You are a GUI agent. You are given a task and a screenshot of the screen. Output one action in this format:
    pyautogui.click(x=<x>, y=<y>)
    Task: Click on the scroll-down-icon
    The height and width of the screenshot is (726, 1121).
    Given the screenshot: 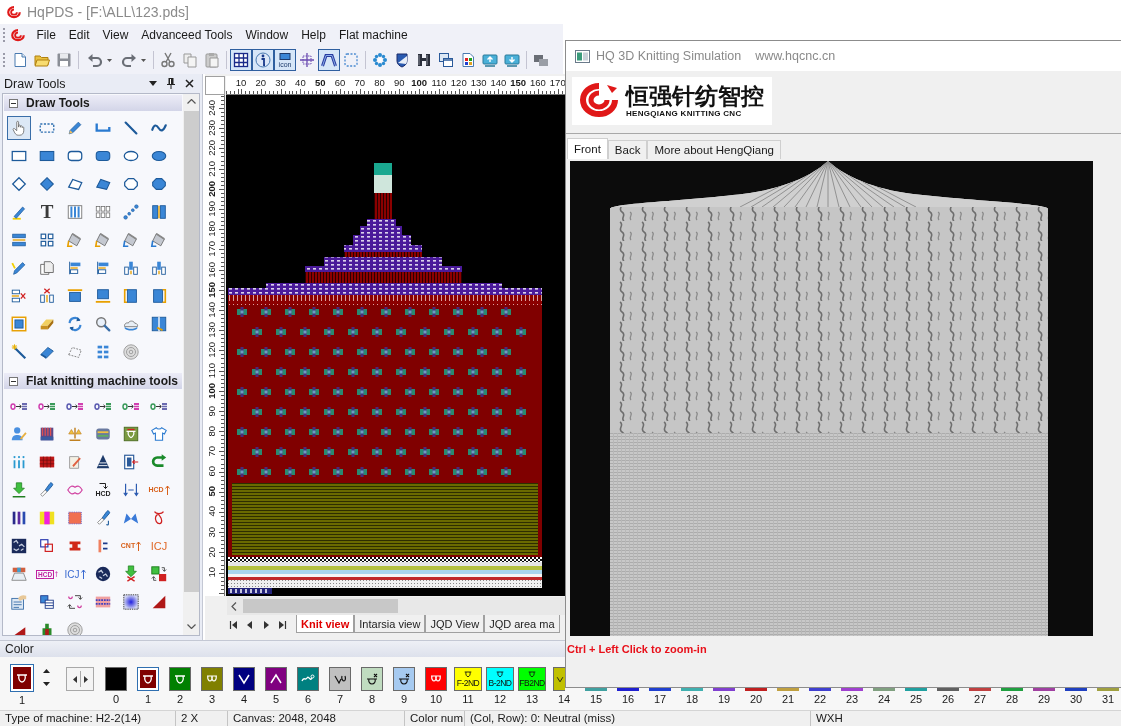 What is the action you would take?
    pyautogui.click(x=191, y=626)
    